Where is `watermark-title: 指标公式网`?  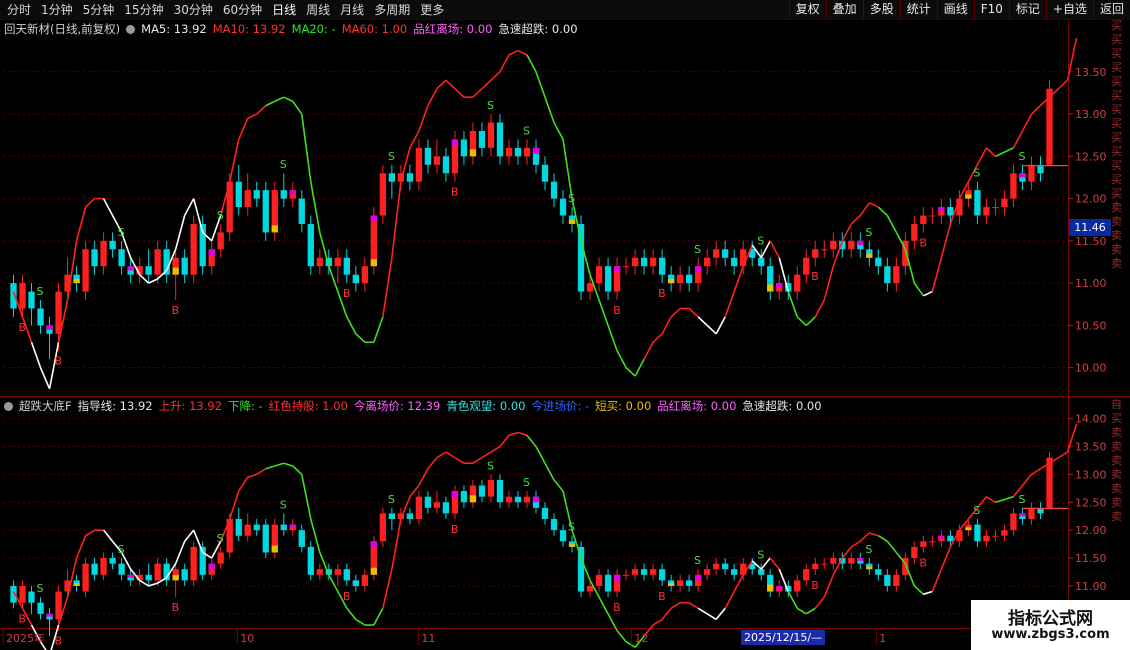
watermark-title: 指标公式网 is located at coordinates (1050, 619).